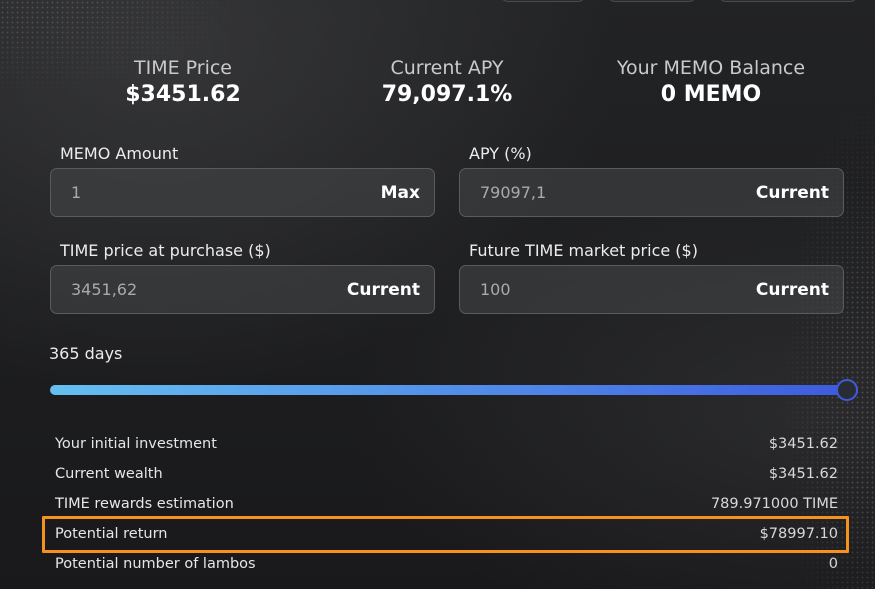 The width and height of the screenshot is (875, 589). Describe the element at coordinates (119, 153) in the screenshot. I see `memo-amount-label: MEMO Amount` at that location.